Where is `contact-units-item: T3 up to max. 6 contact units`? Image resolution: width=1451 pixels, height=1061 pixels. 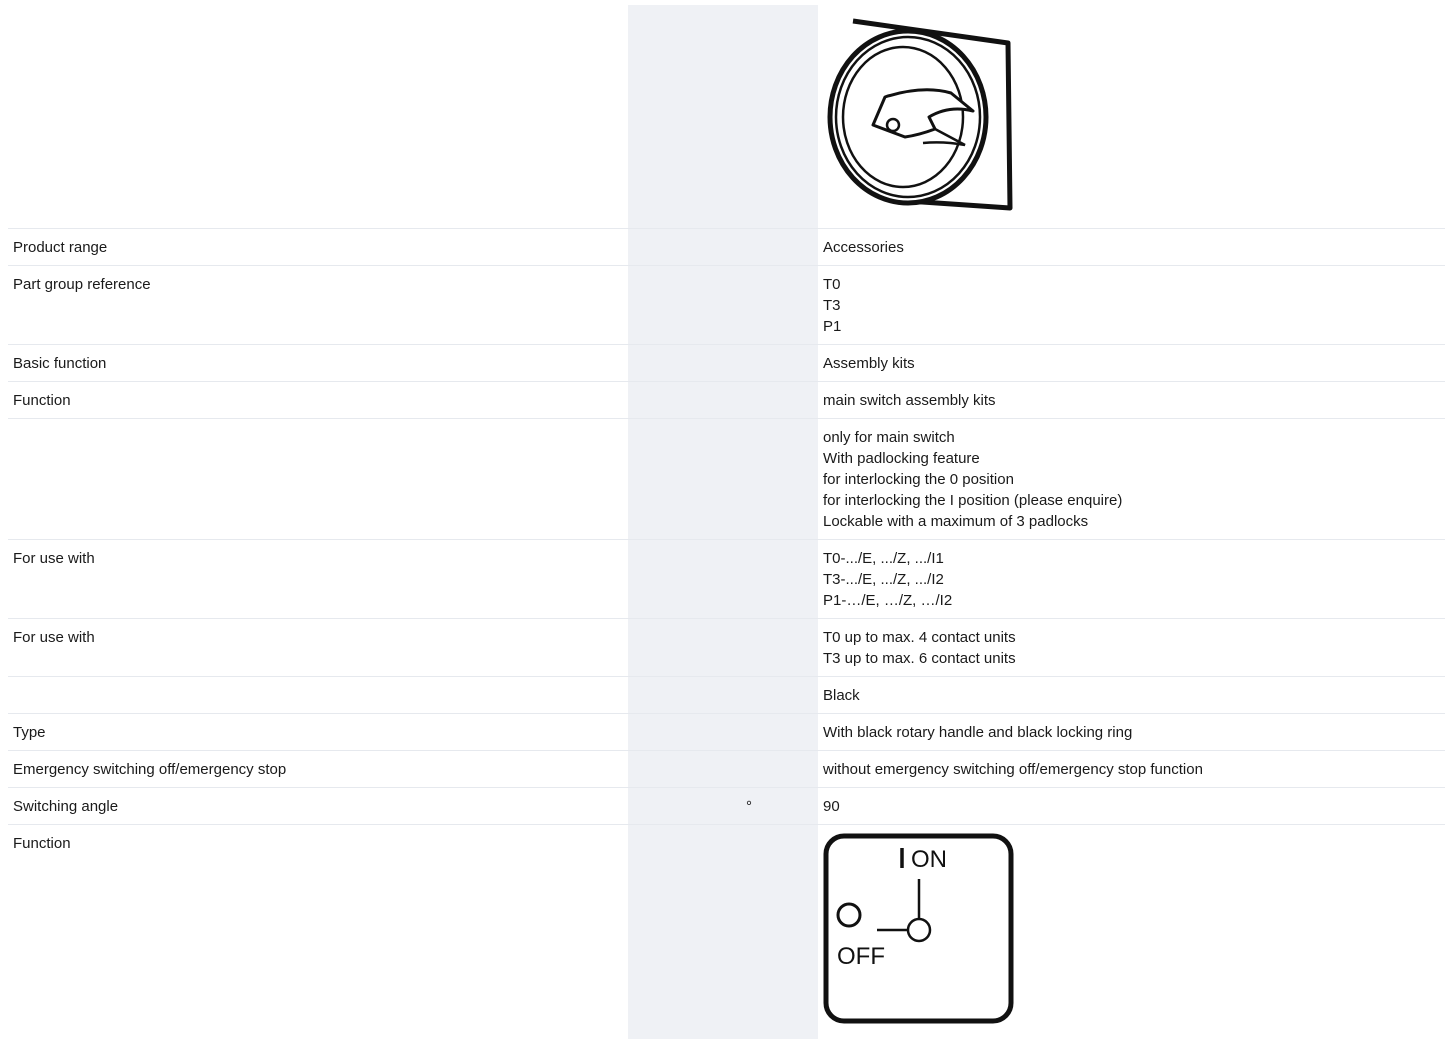 contact-units-item: T3 up to max. 6 contact units is located at coordinates (919, 658).